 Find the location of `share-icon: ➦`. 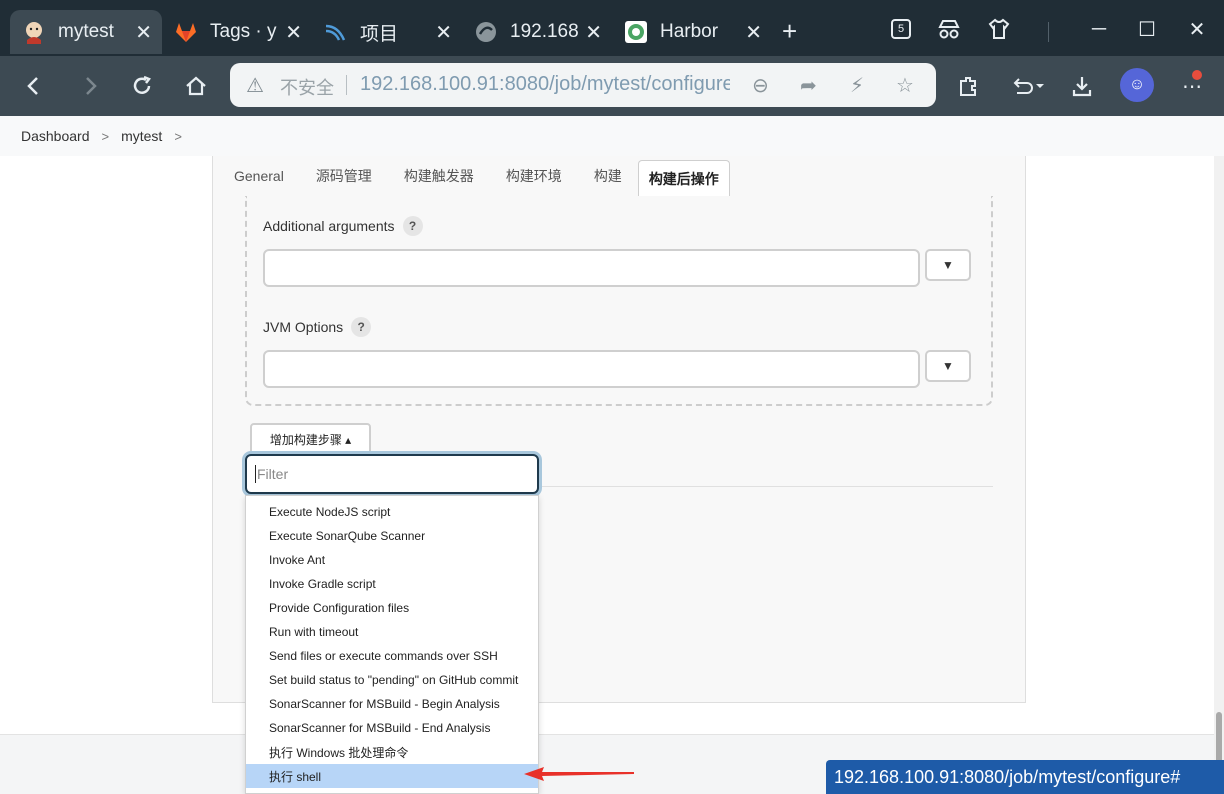

share-icon: ➦ is located at coordinates (808, 85).